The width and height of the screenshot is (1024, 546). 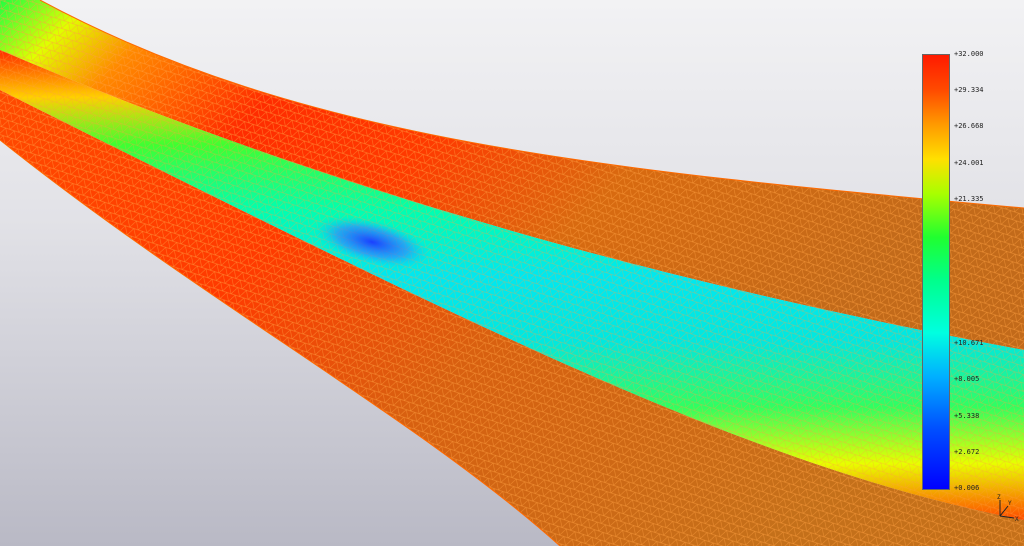 I want to click on legend-tick-label: +0.006, so click(x=967, y=488).